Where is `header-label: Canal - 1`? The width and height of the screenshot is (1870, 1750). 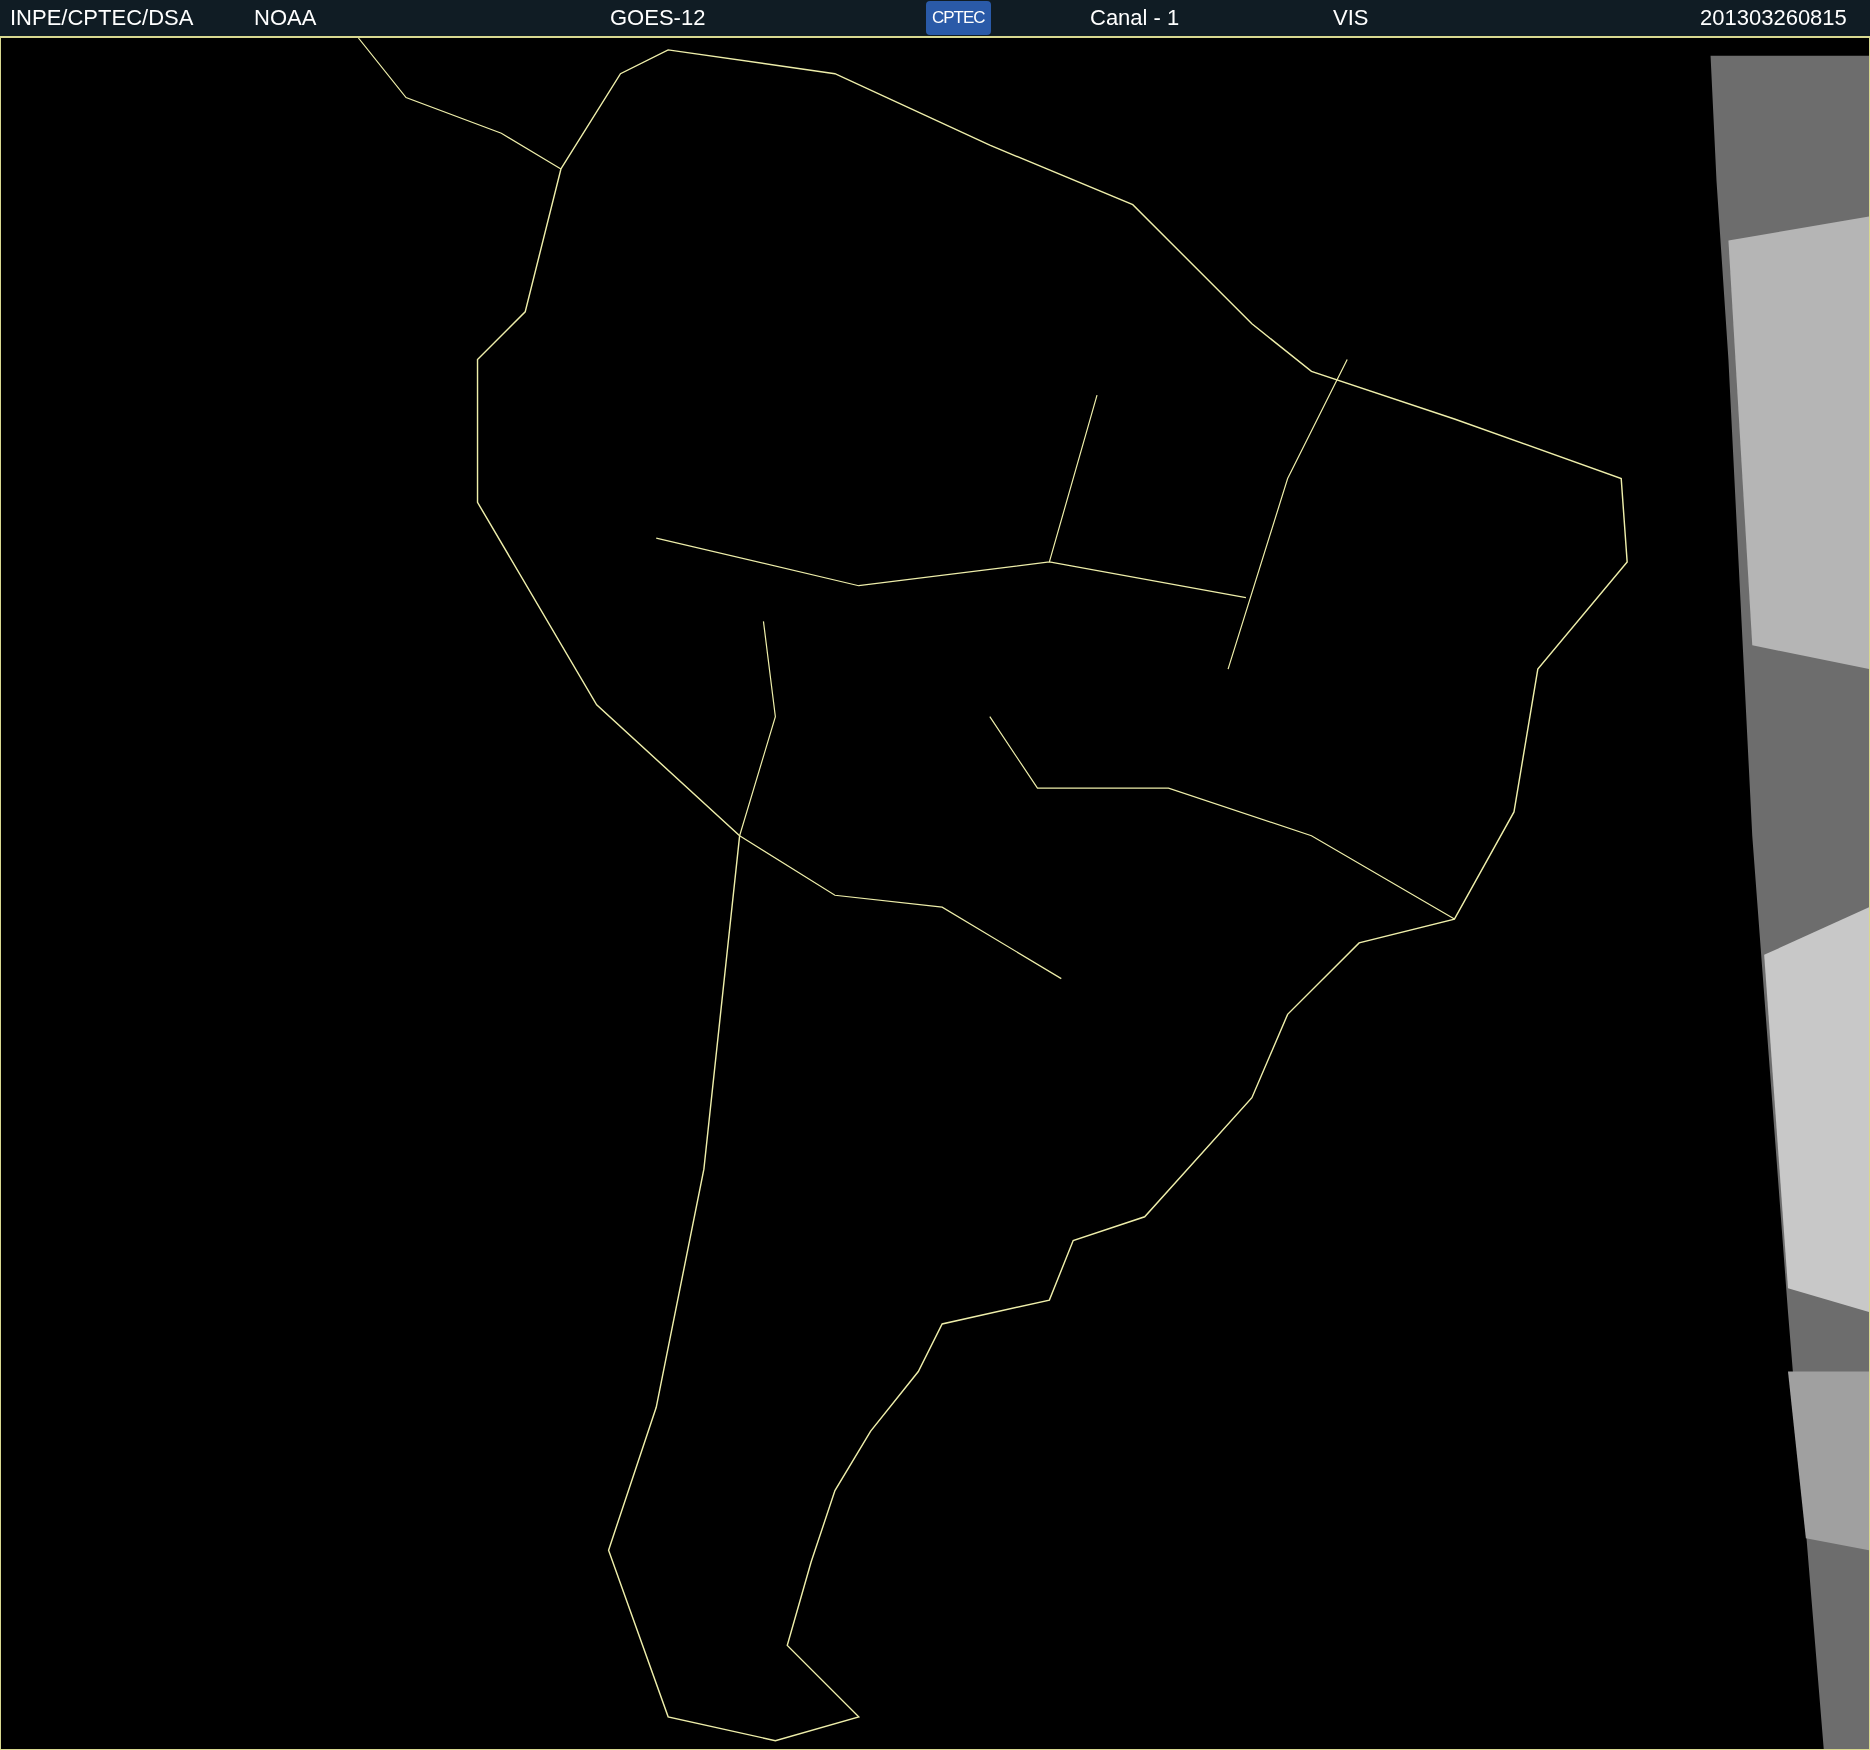
header-label: Canal - 1 is located at coordinates (1135, 18).